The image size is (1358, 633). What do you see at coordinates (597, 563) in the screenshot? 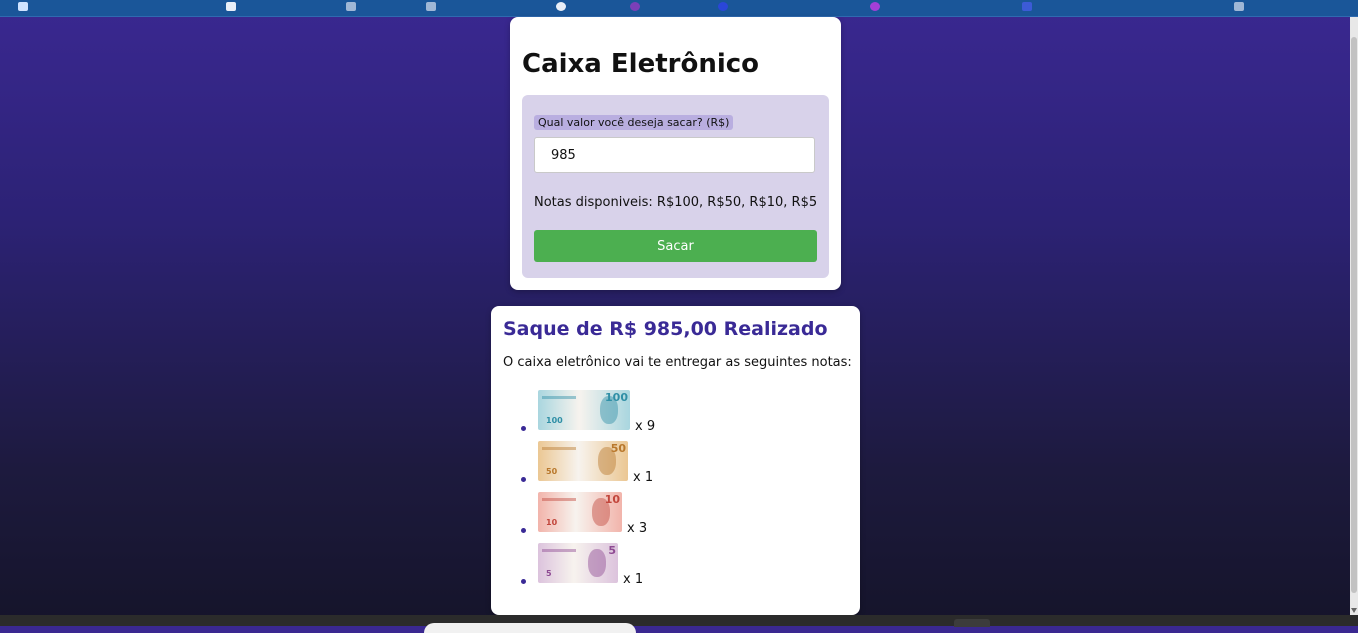
I see `banknote-portrait-icon` at bounding box center [597, 563].